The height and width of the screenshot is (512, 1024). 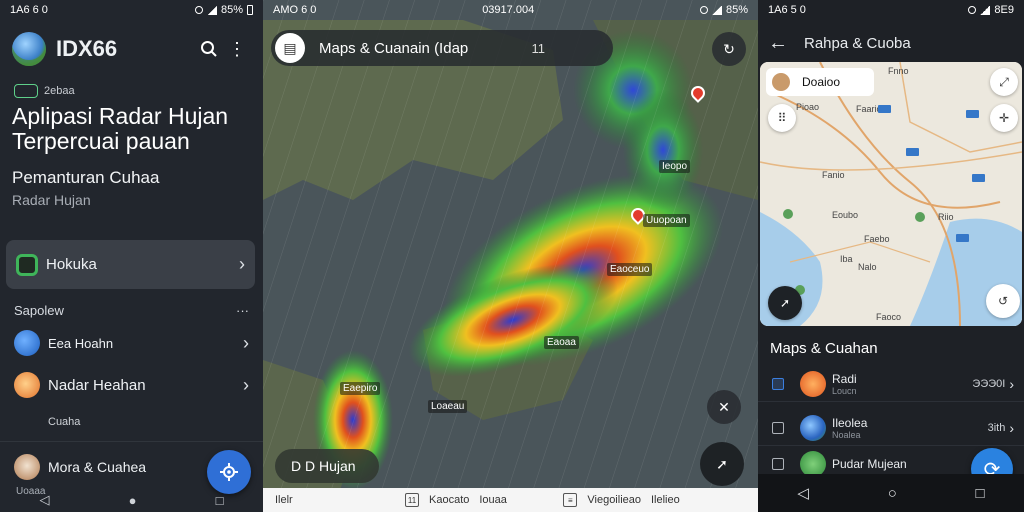 What do you see at coordinates (665, 500) in the screenshot?
I see `tab-label: Ilelieo` at bounding box center [665, 500].